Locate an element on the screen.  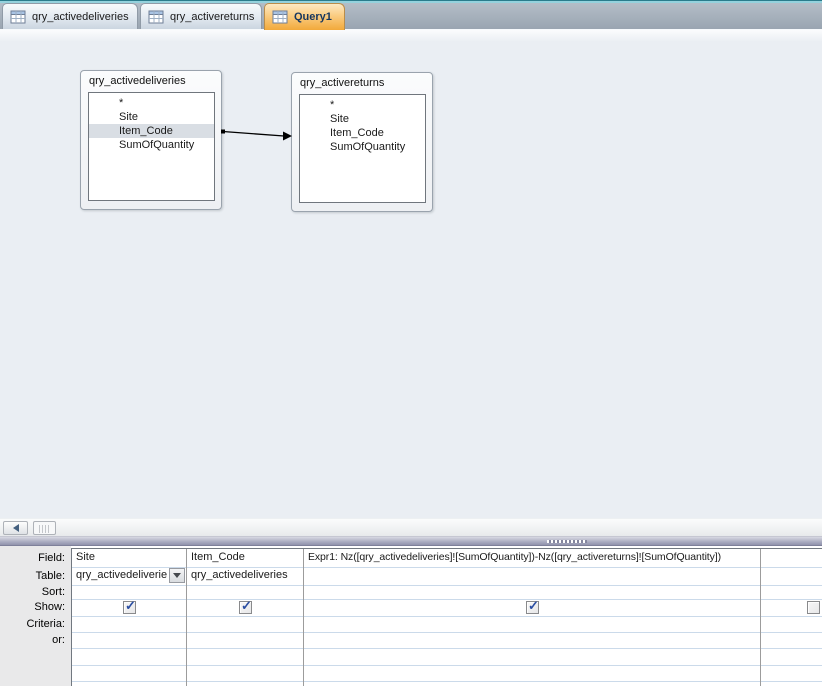
scroll-left-button is located at coordinates (15, 528).